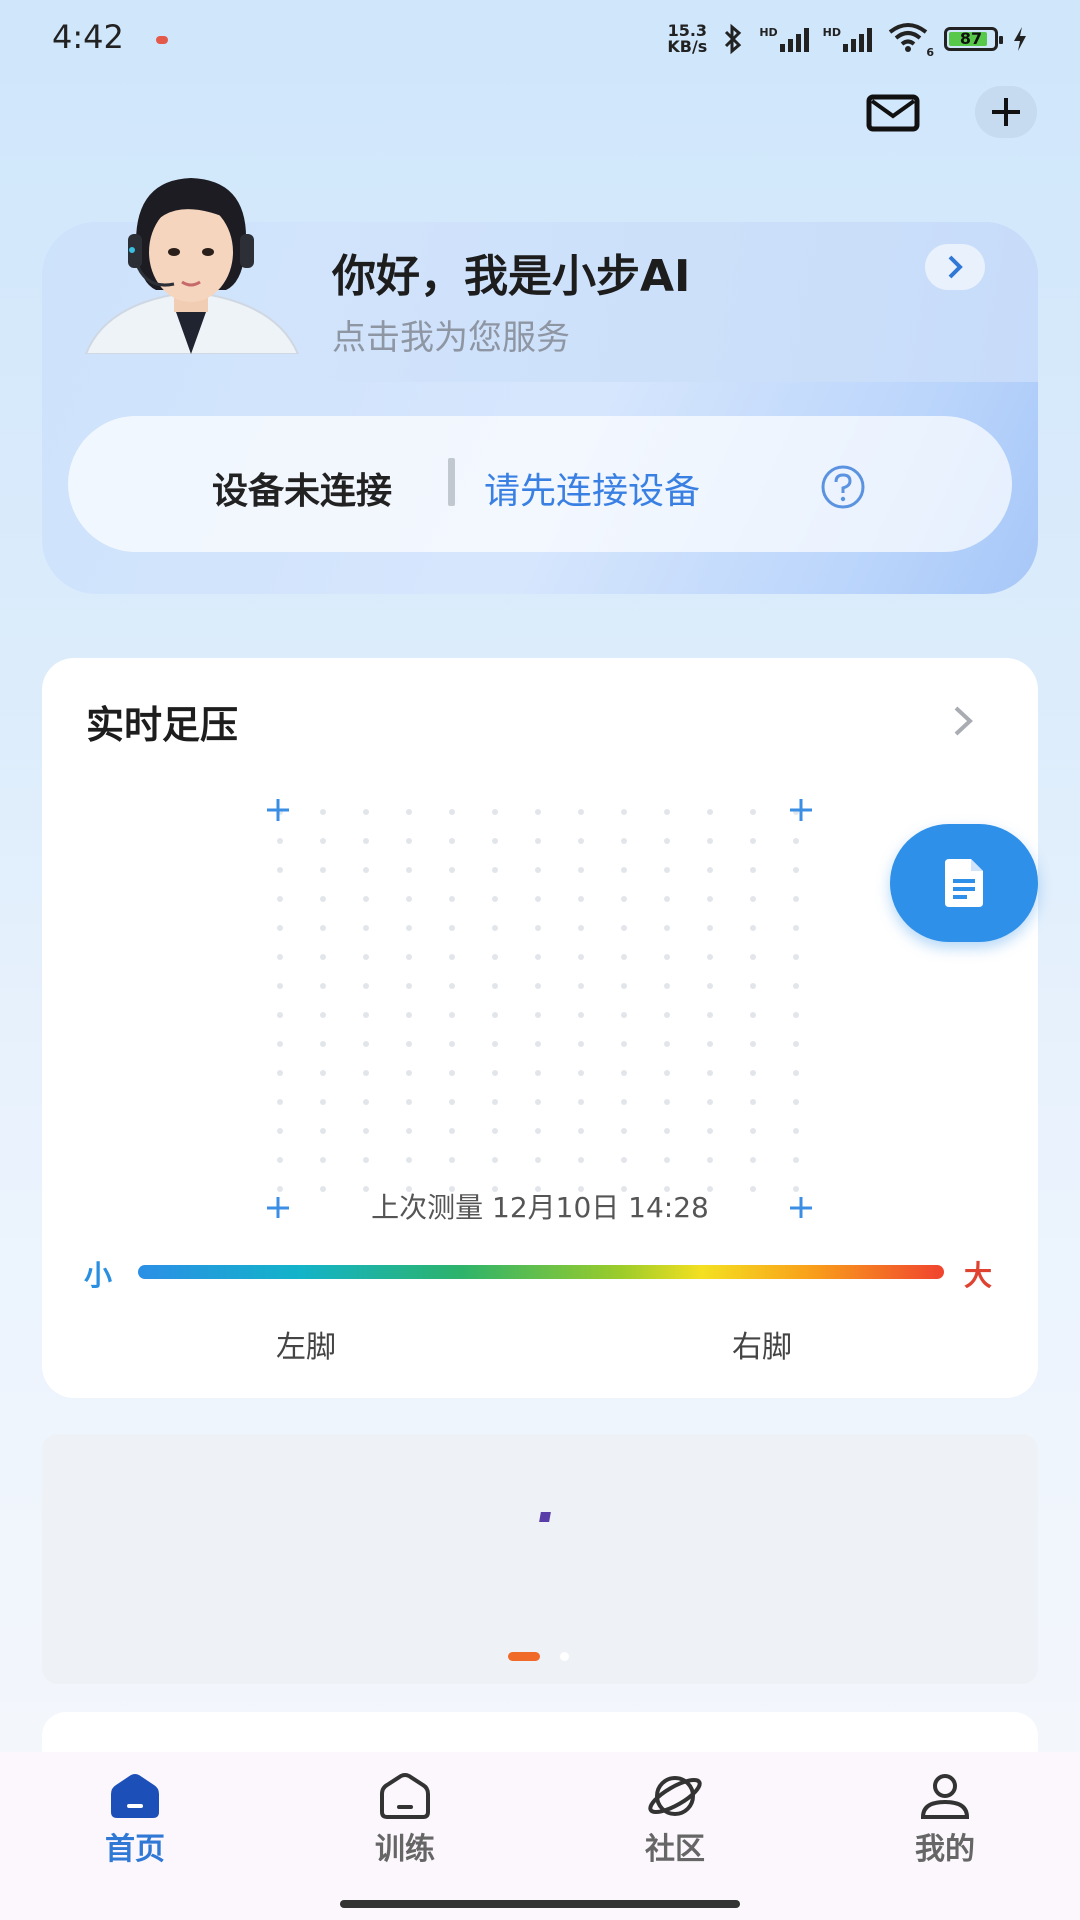 The height and width of the screenshot is (1920, 1080). What do you see at coordinates (843, 487) in the screenshot?
I see `help-icon` at bounding box center [843, 487].